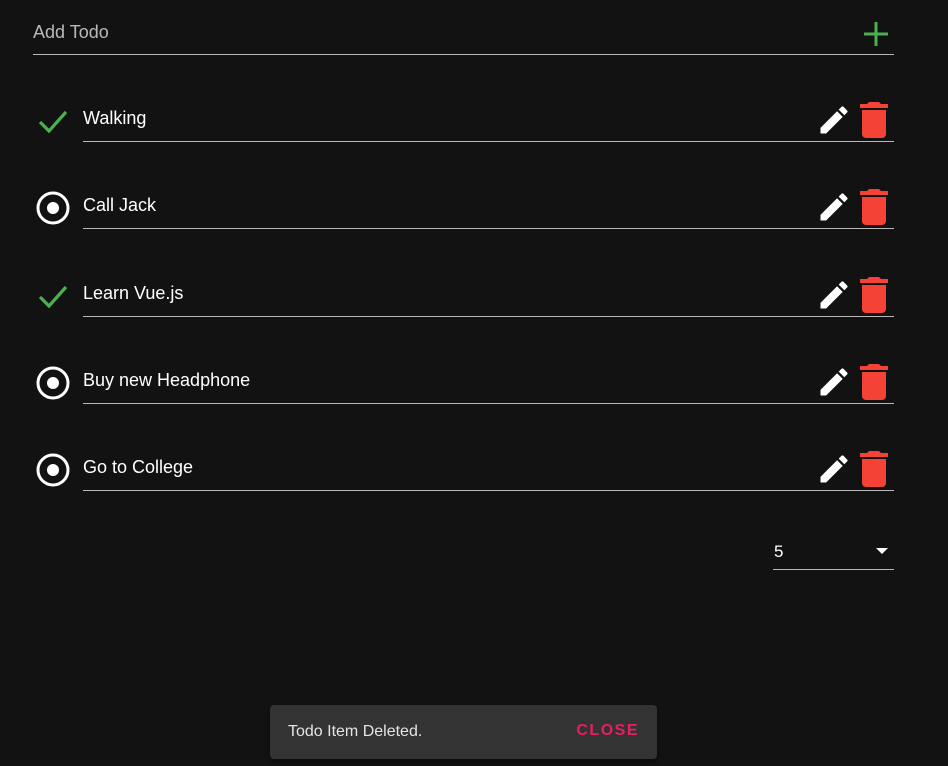 The image size is (948, 766). Describe the element at coordinates (120, 205) in the screenshot. I see `todo-text: Call Jack` at that location.